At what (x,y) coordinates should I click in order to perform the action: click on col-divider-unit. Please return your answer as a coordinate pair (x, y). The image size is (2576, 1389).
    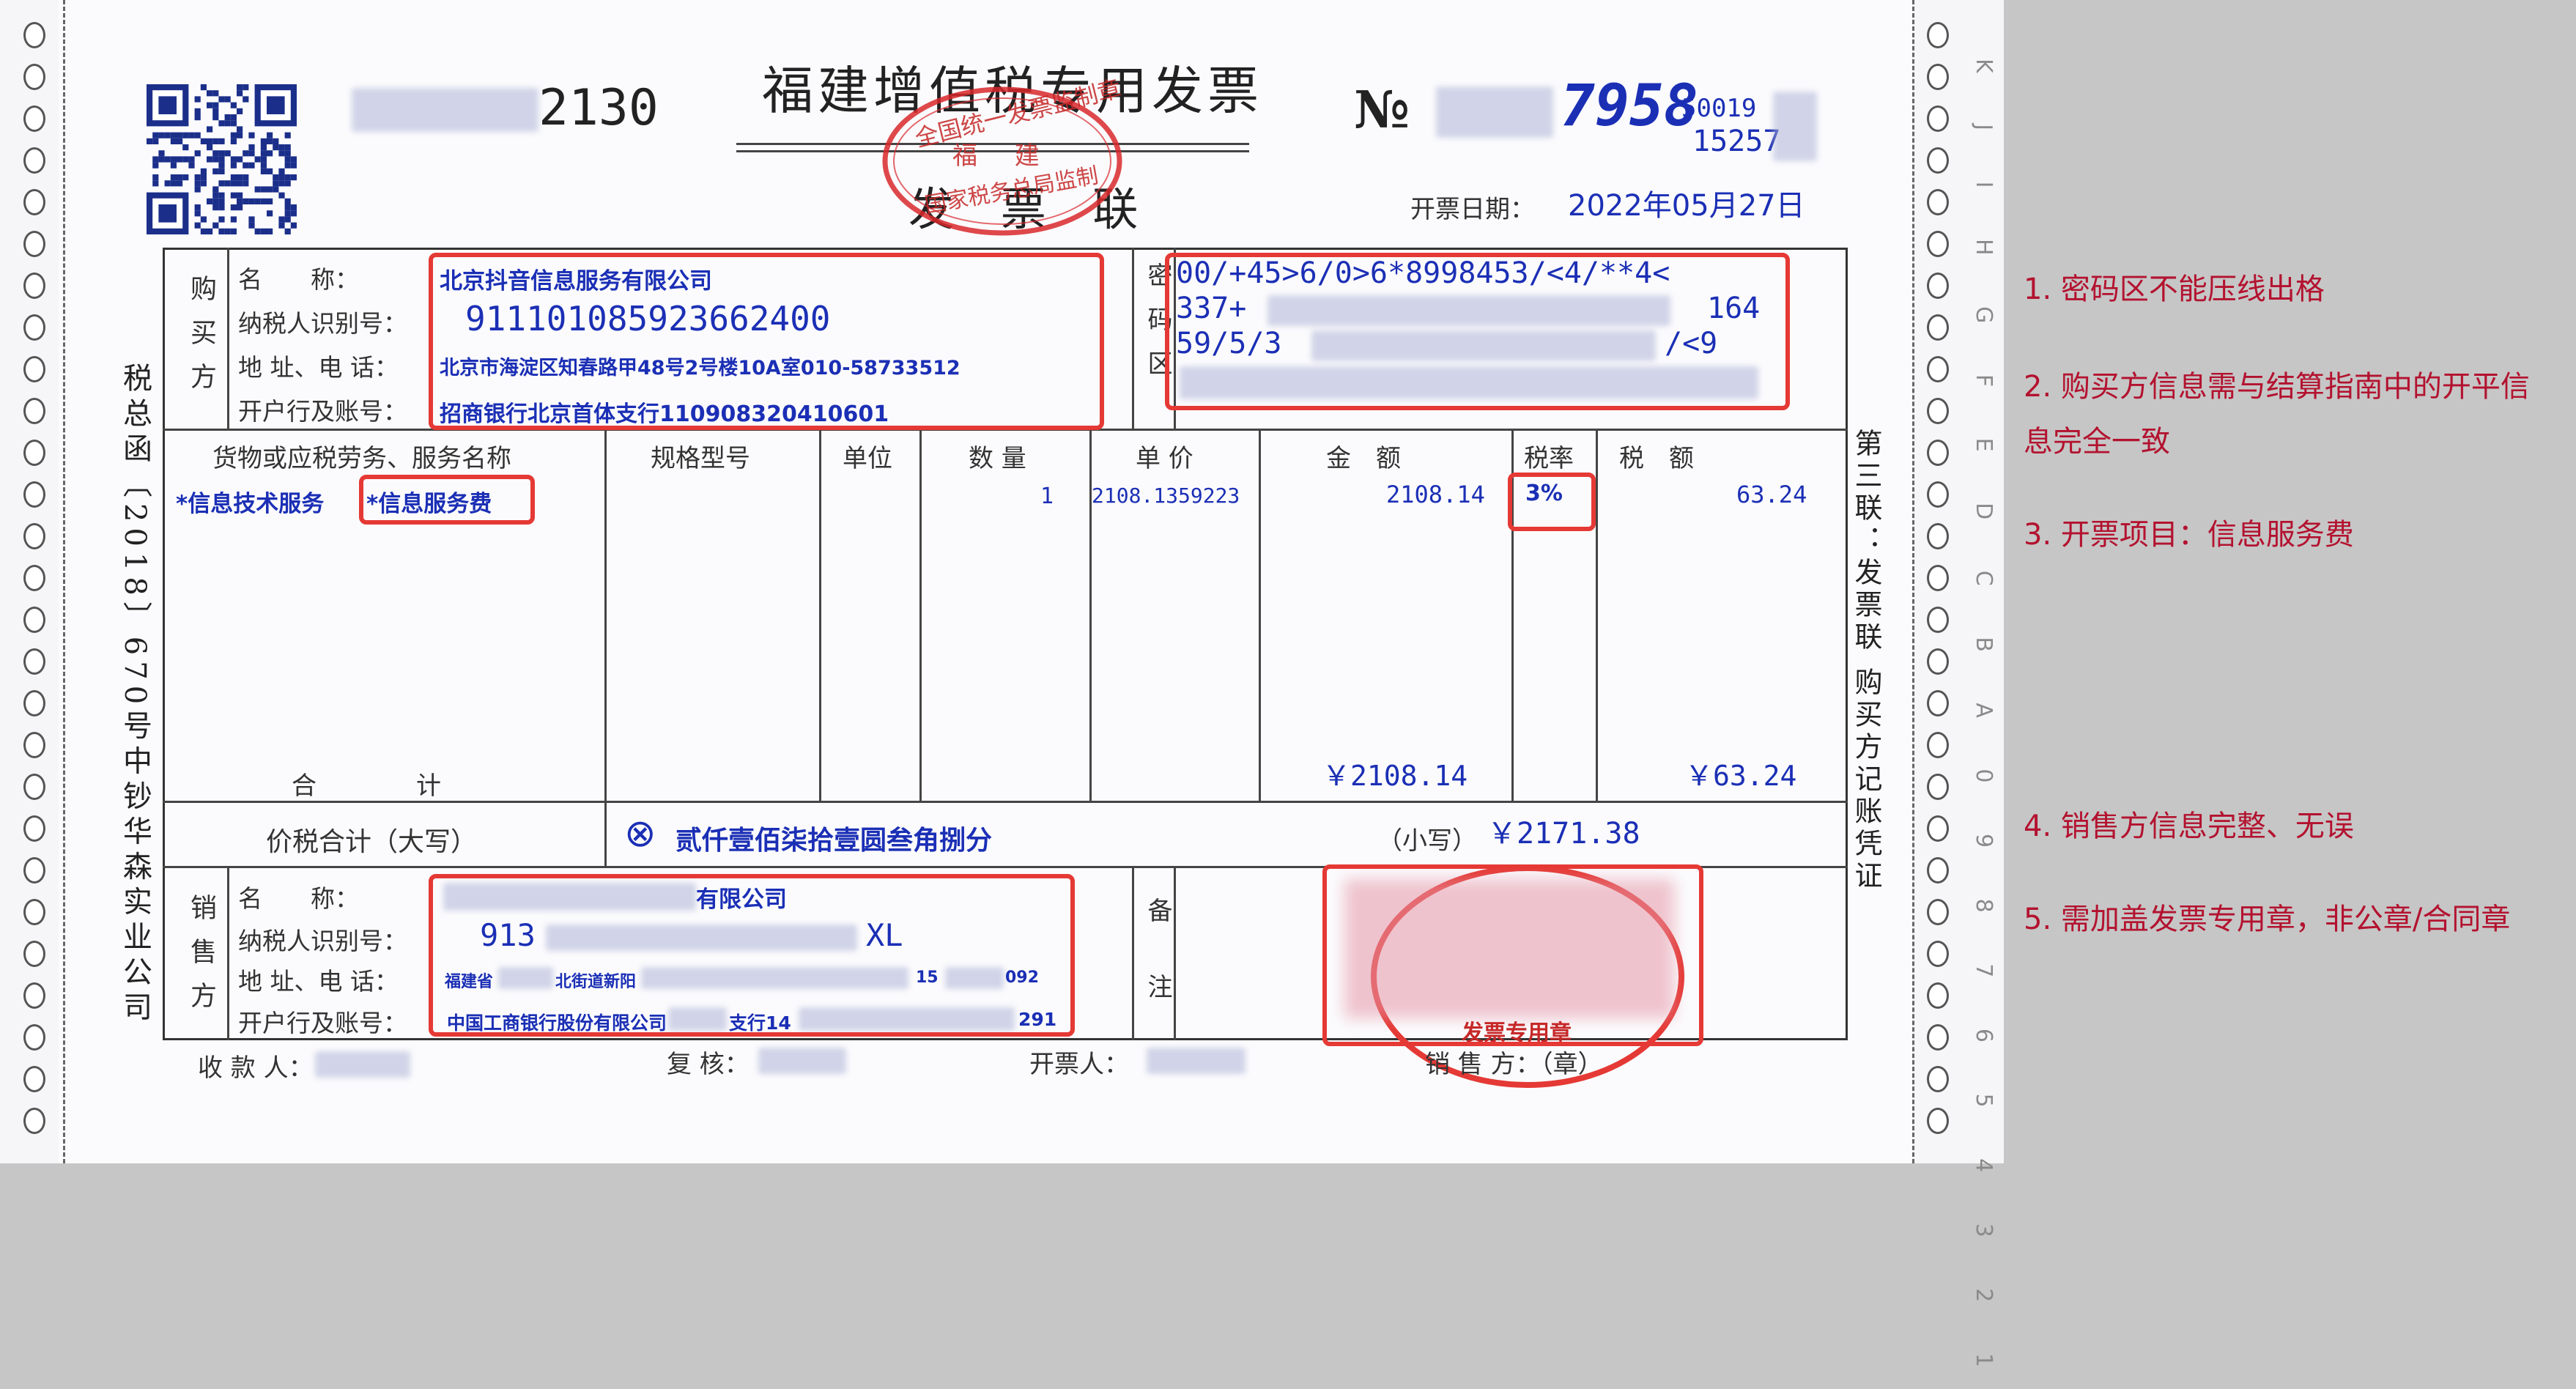
    Looking at the image, I should click on (820, 615).